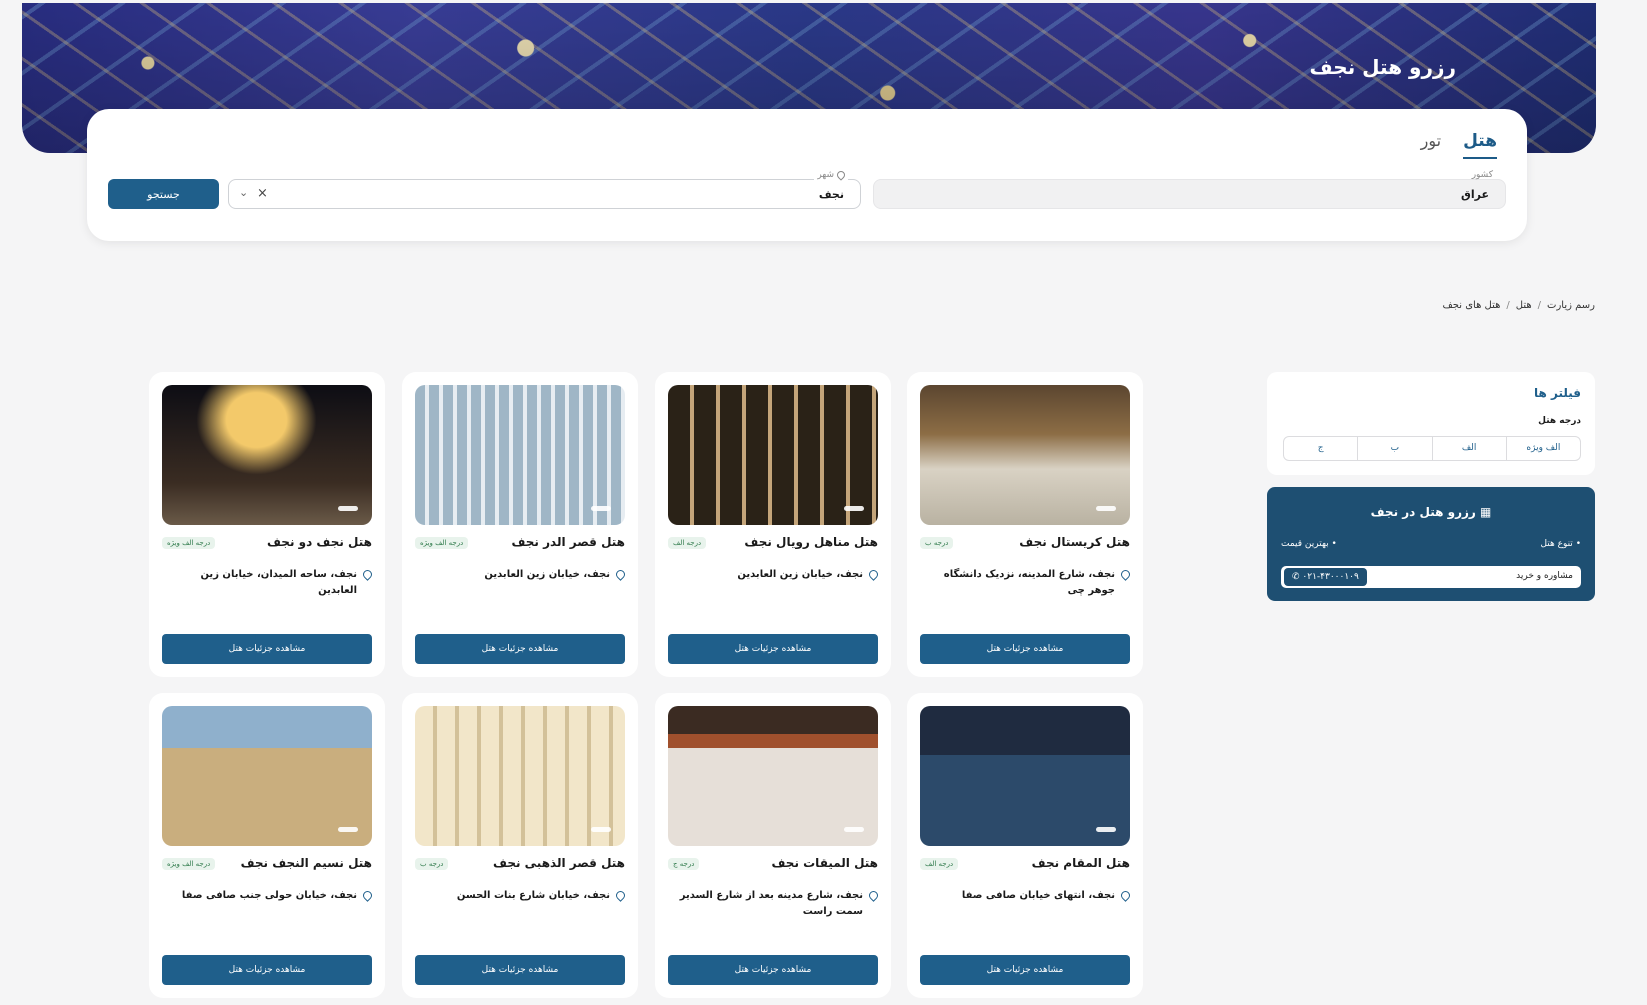 The width and height of the screenshot is (1647, 1005). I want to click on hotel-name: هتل المیقات نجف, so click(825, 863).